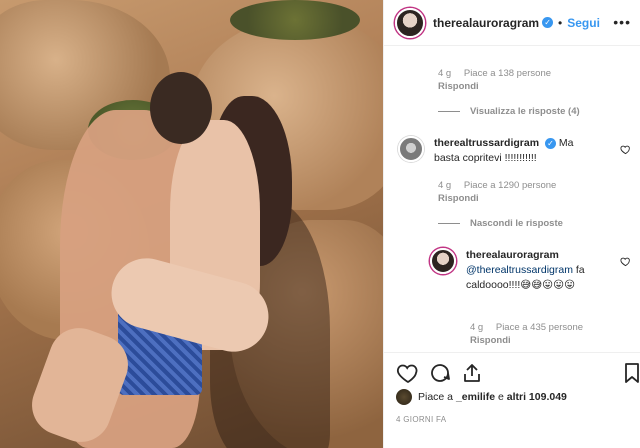  What do you see at coordinates (472, 373) in the screenshot?
I see `share-icon` at bounding box center [472, 373].